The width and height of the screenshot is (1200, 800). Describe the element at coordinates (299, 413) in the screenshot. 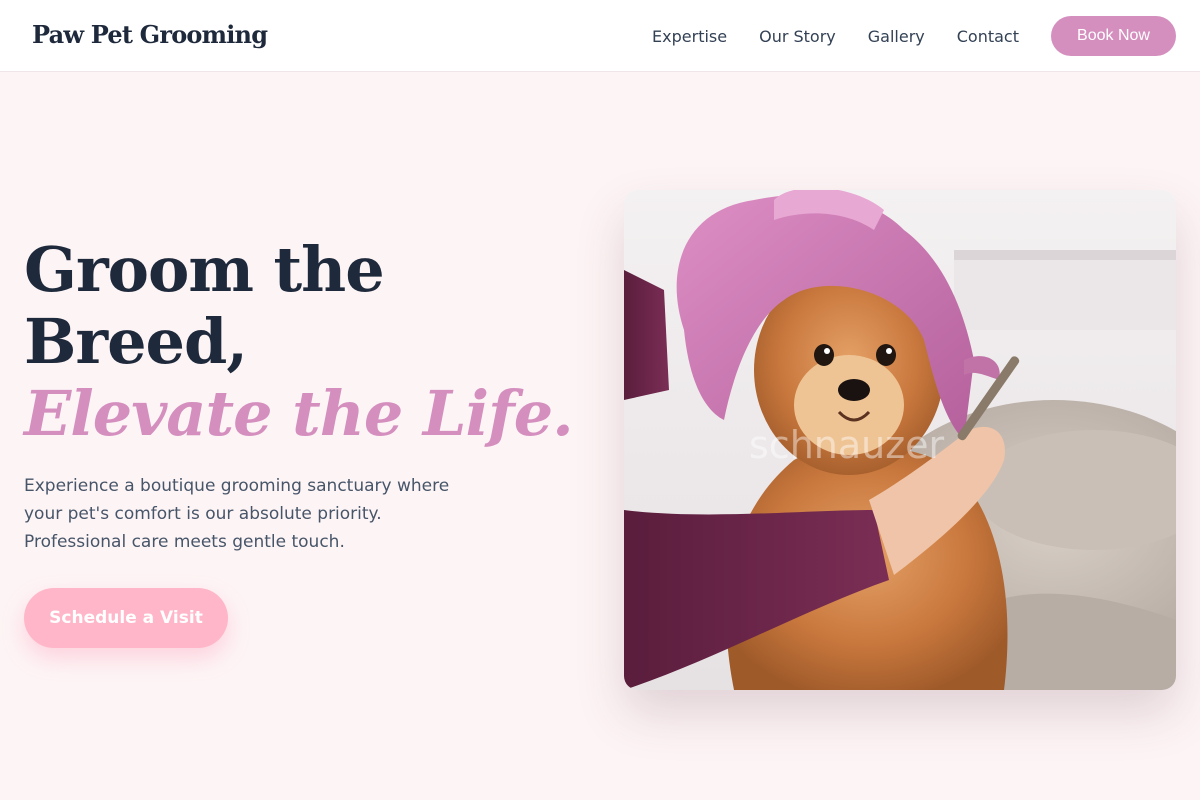

I see `hero-title-accent: Elevate the Life.` at that location.